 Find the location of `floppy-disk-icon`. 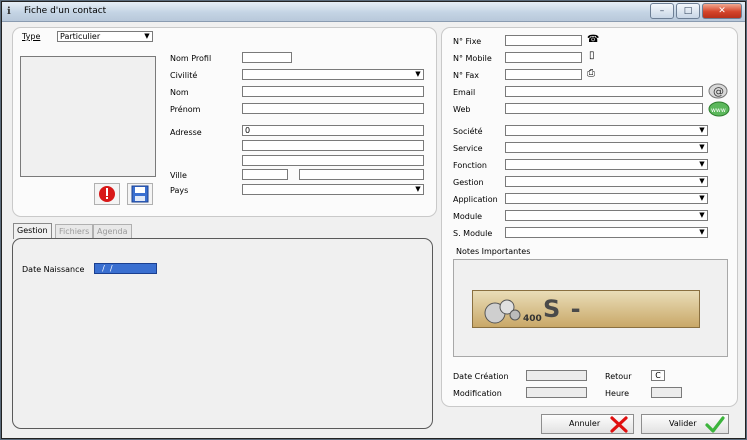

floppy-disk-icon is located at coordinates (140, 194).